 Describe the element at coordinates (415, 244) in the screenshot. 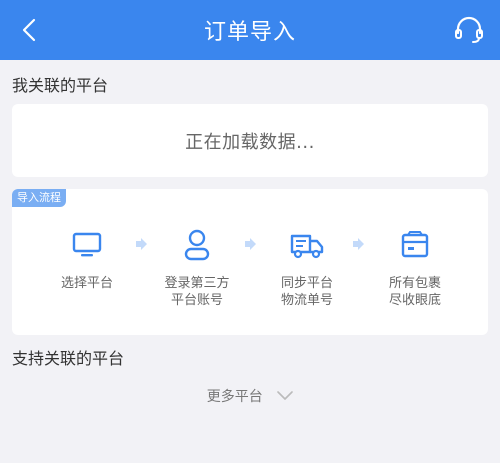

I see `box-icon` at that location.